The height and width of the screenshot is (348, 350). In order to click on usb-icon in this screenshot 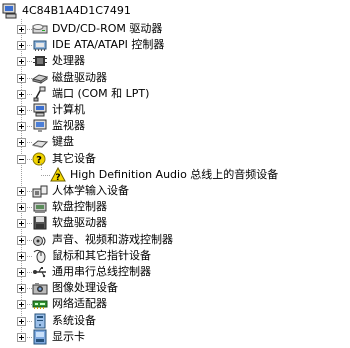, I will do `click(40, 272)`.